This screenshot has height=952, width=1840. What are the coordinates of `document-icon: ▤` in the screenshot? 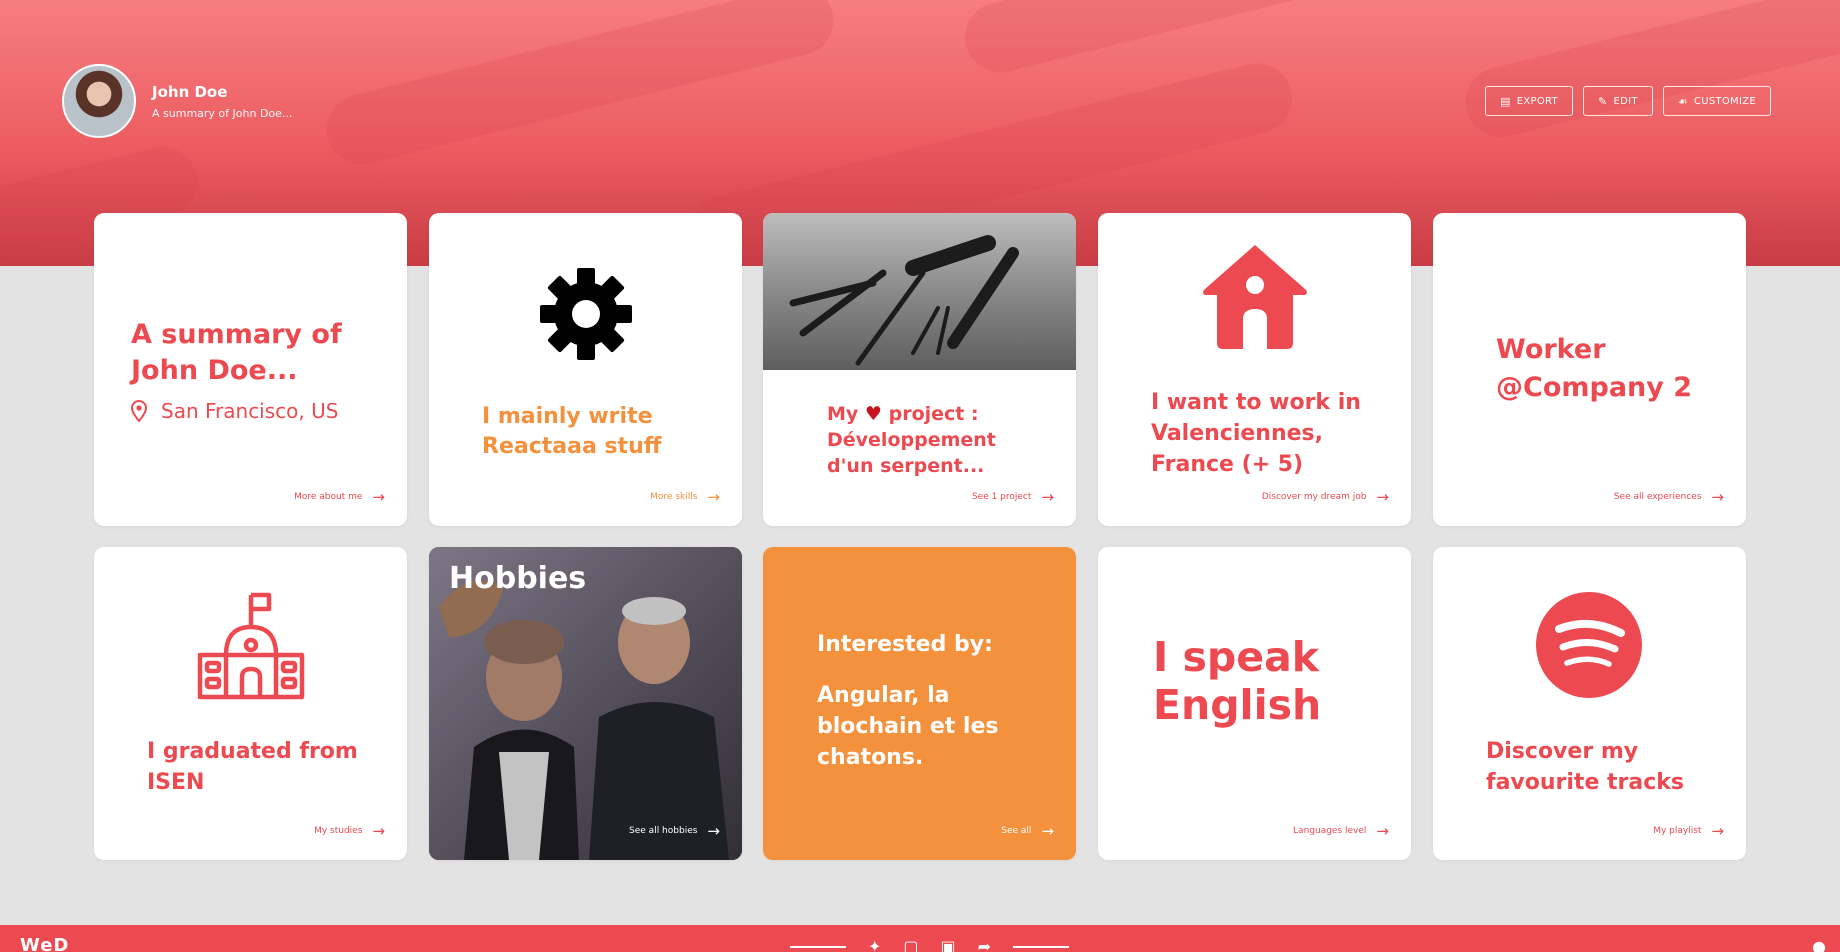 It's located at (1505, 101).